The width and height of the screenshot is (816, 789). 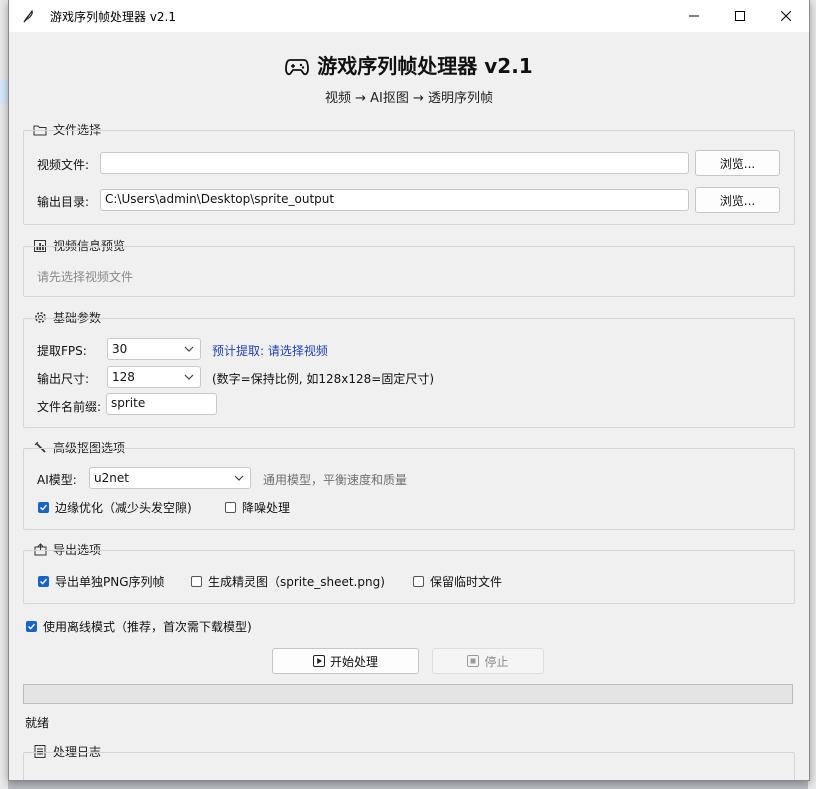 What do you see at coordinates (37, 723) in the screenshot?
I see `status-text: 就绪` at bounding box center [37, 723].